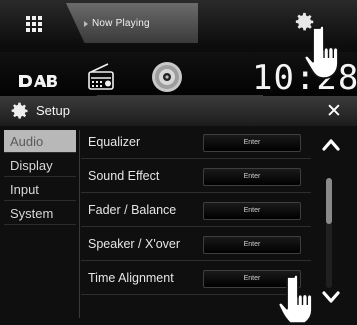 The width and height of the screenshot is (357, 325). I want to click on dab-icon, so click(37, 81).